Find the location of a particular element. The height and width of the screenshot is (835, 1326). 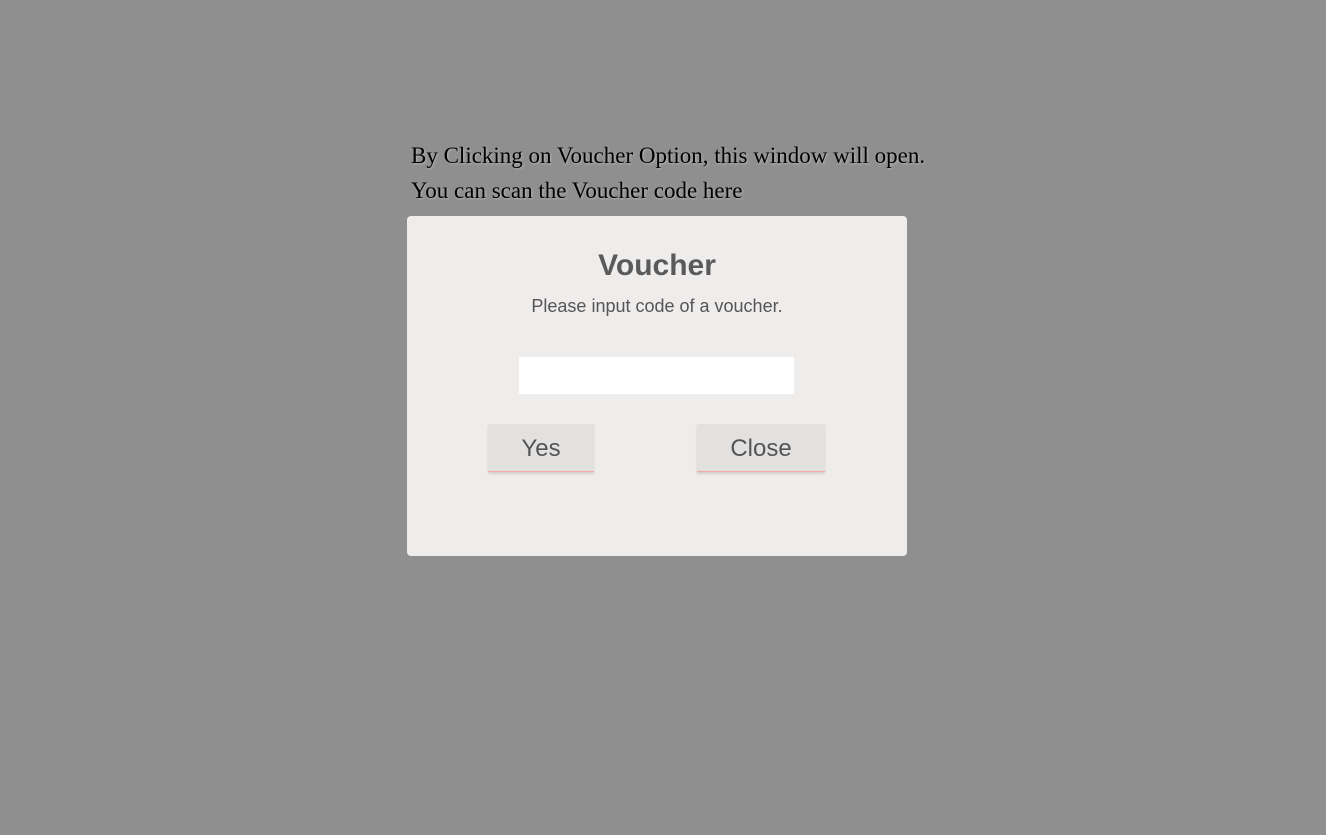

dialog-title: Voucher is located at coordinates (657, 265).